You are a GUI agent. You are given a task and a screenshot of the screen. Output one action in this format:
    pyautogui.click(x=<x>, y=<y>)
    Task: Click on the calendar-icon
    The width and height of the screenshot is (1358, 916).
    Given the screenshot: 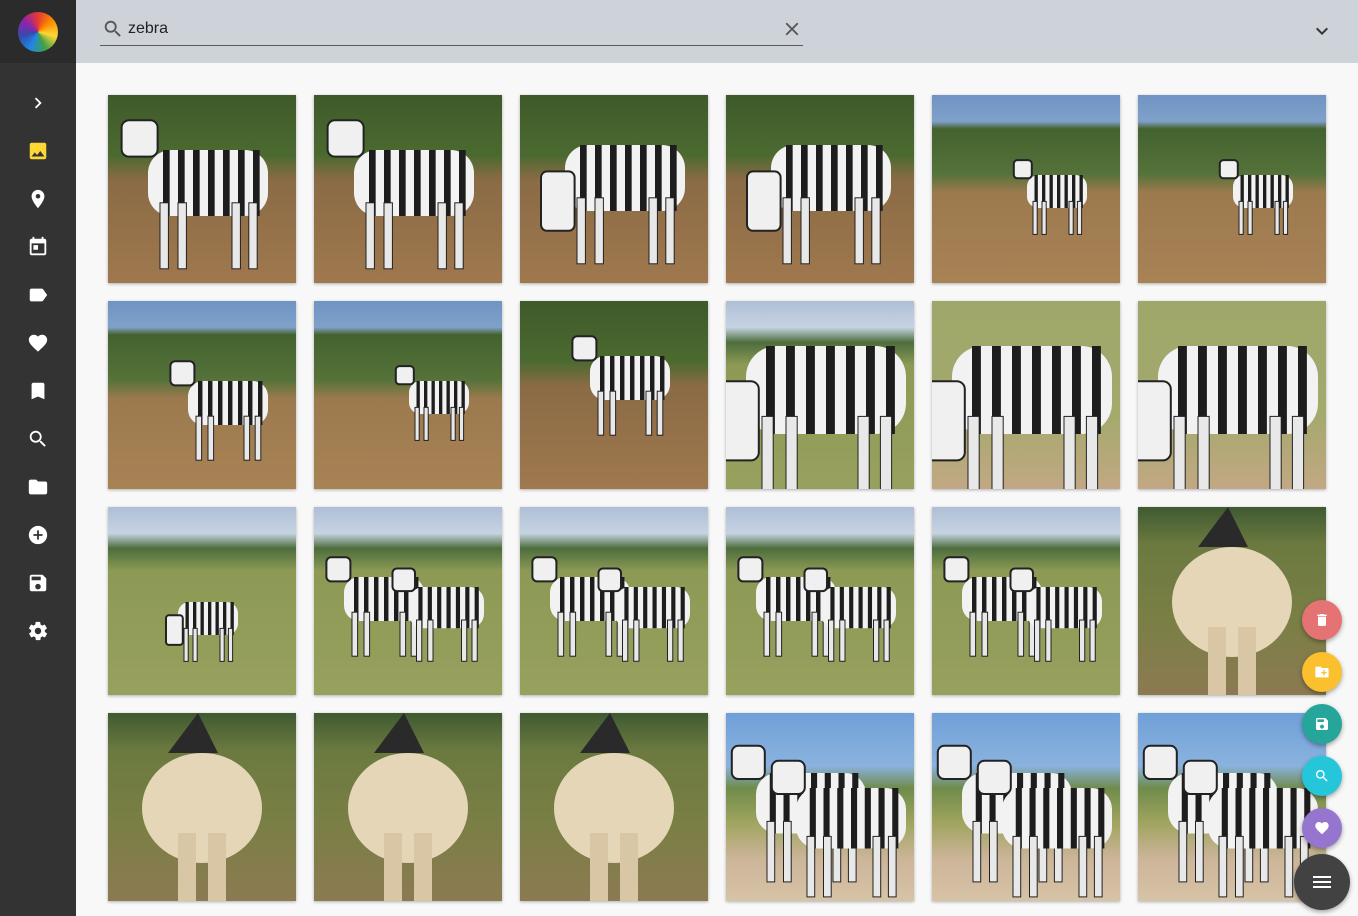 What is the action you would take?
    pyautogui.click(x=38, y=246)
    